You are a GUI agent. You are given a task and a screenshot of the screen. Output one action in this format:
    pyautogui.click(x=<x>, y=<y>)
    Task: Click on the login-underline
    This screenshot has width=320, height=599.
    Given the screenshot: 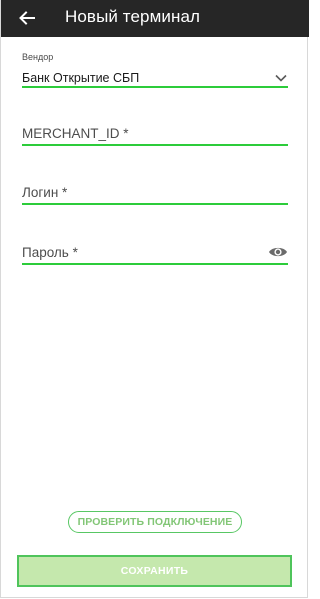 What is the action you would take?
    pyautogui.click(x=155, y=204)
    